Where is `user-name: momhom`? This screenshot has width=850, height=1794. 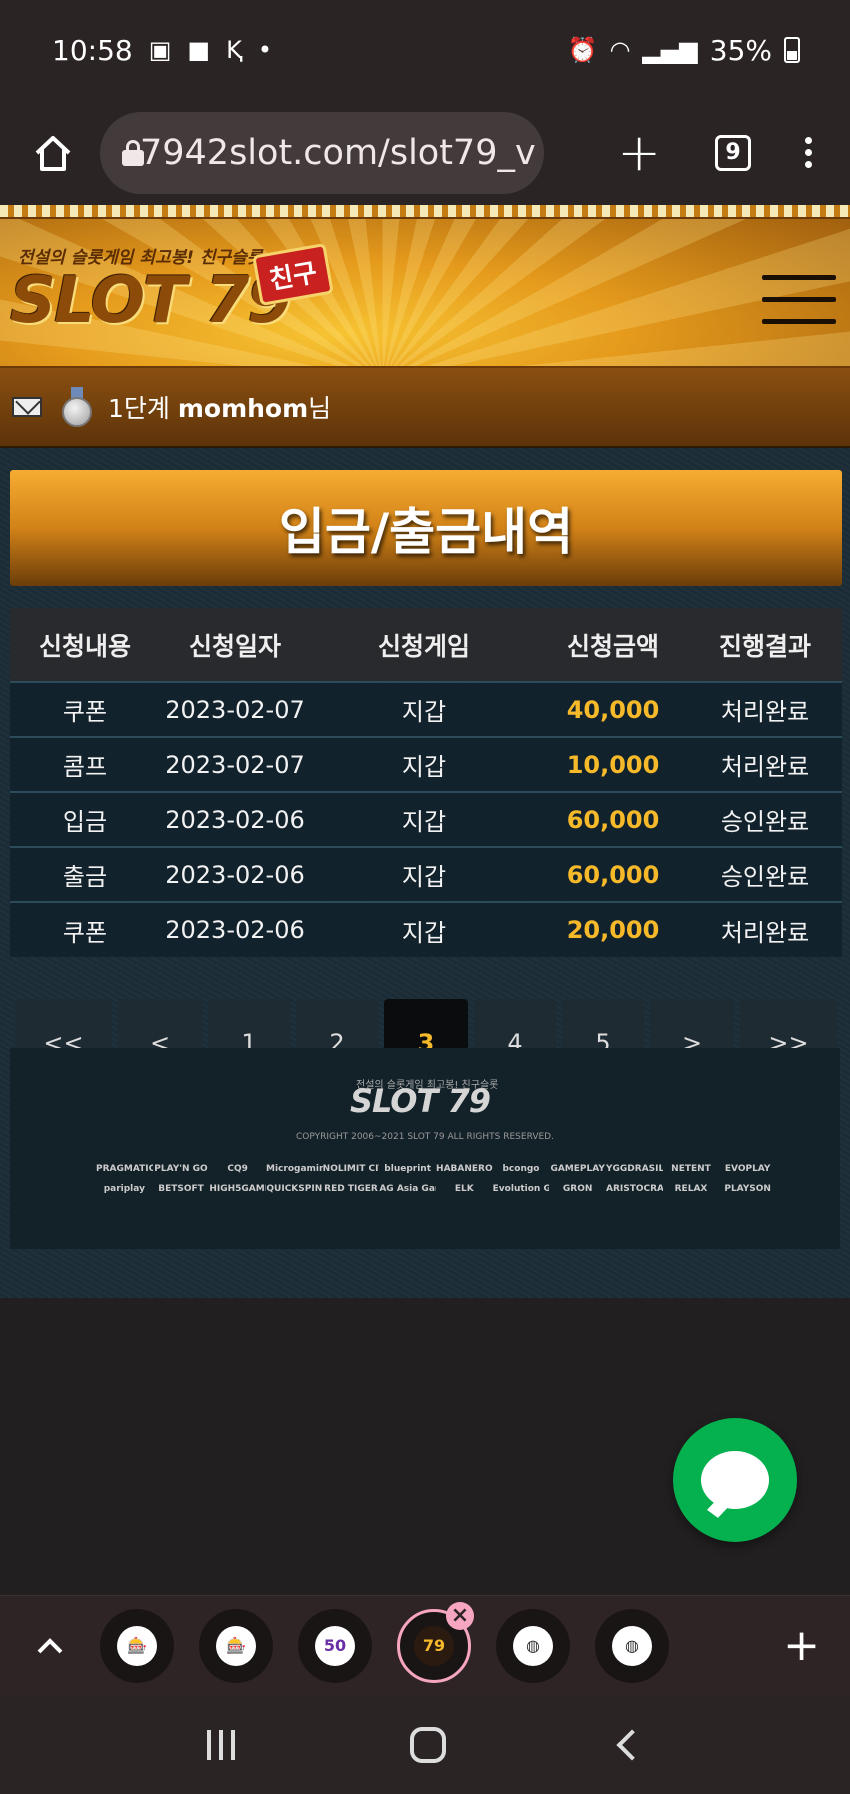 user-name: momhom is located at coordinates (243, 408).